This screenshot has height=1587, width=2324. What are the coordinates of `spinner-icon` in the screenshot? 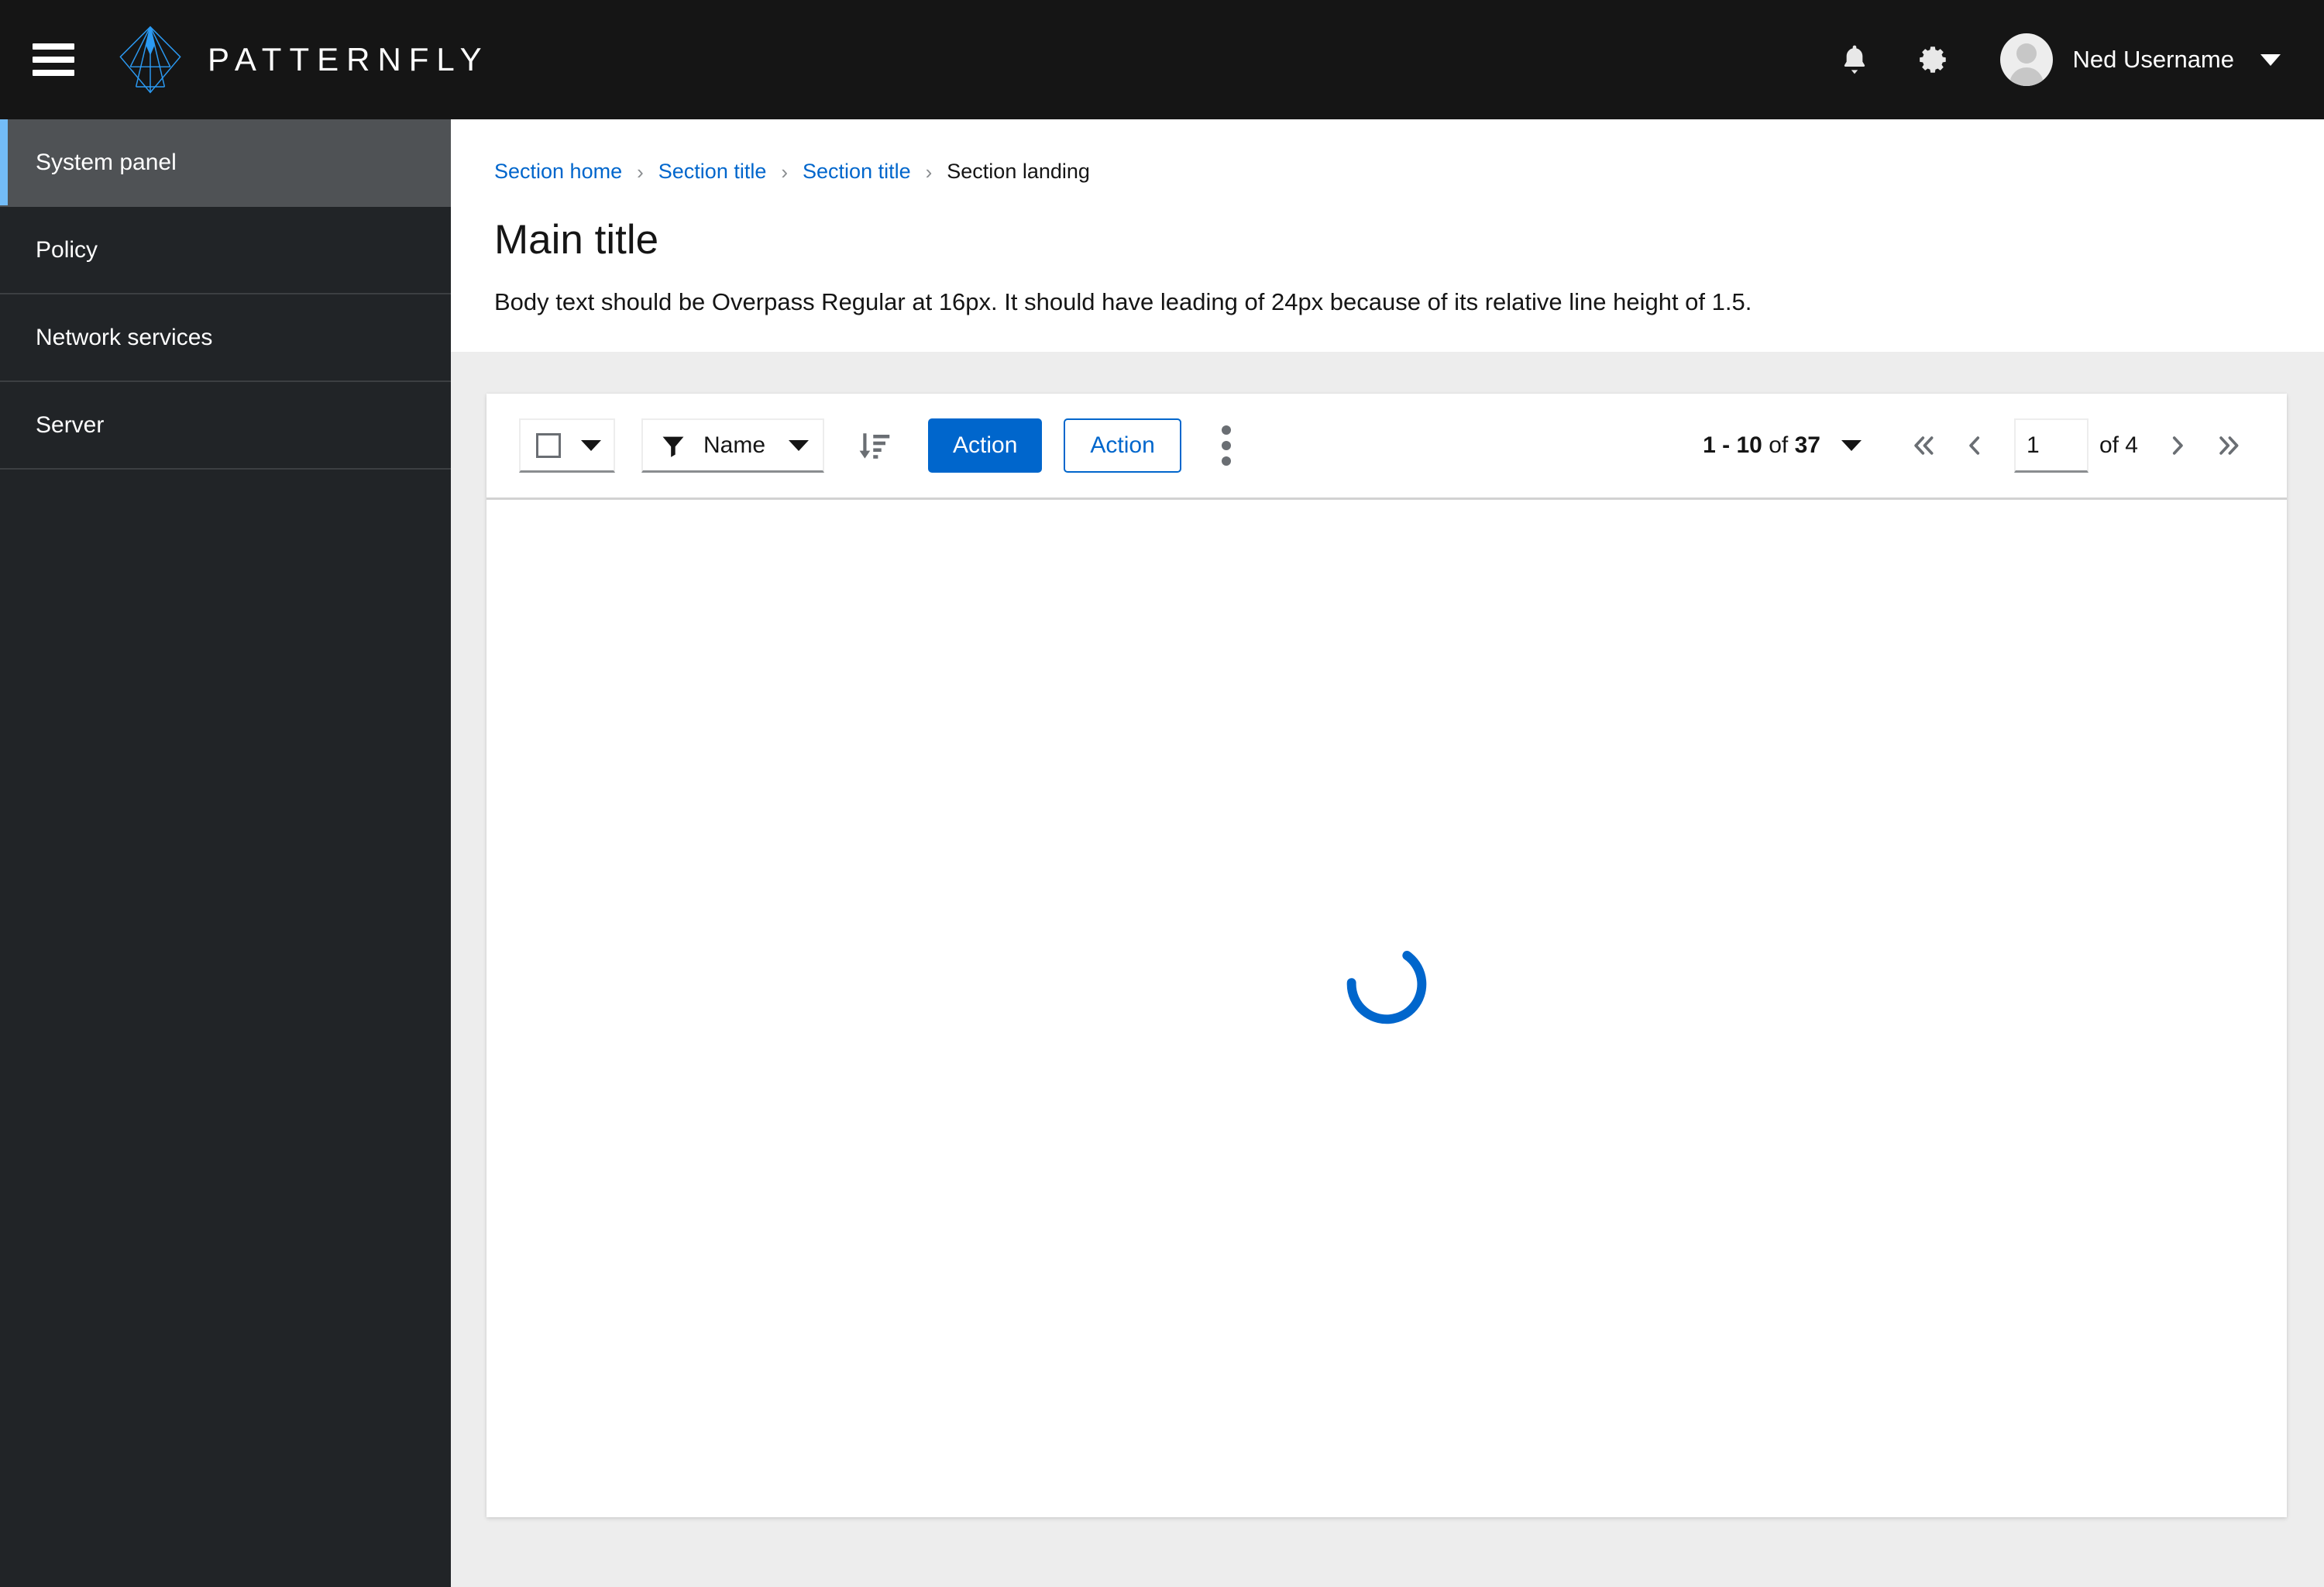 It's located at (1386, 984).